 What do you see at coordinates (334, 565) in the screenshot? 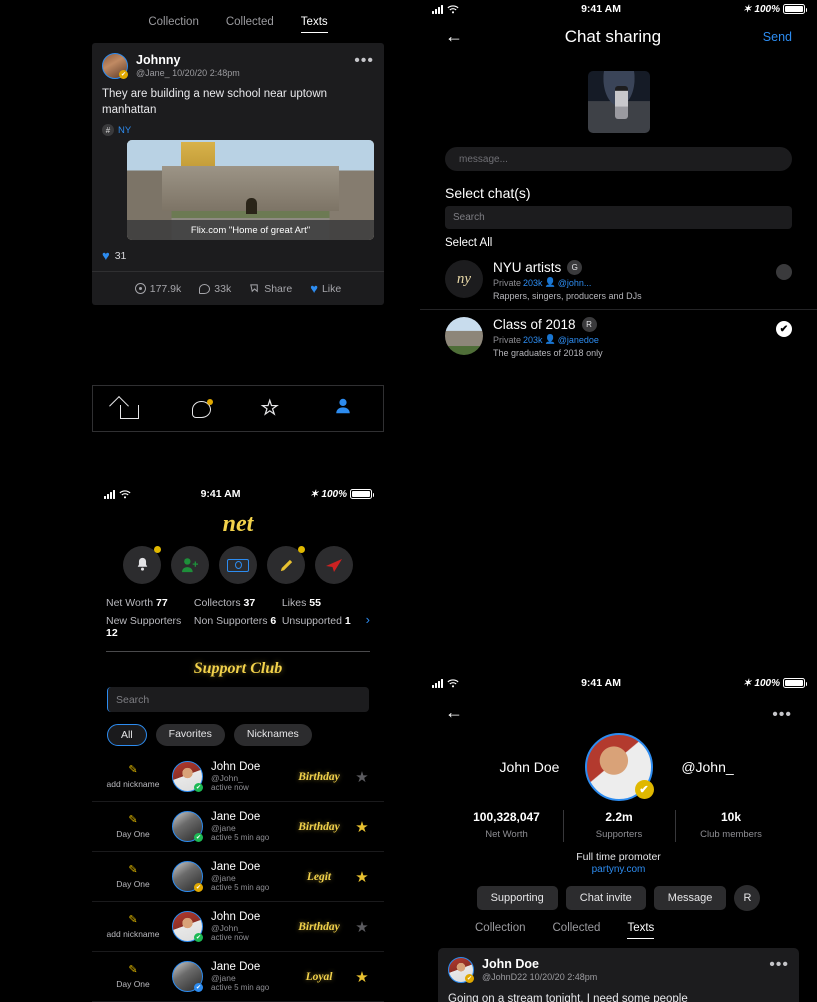
I see `send-button` at bounding box center [334, 565].